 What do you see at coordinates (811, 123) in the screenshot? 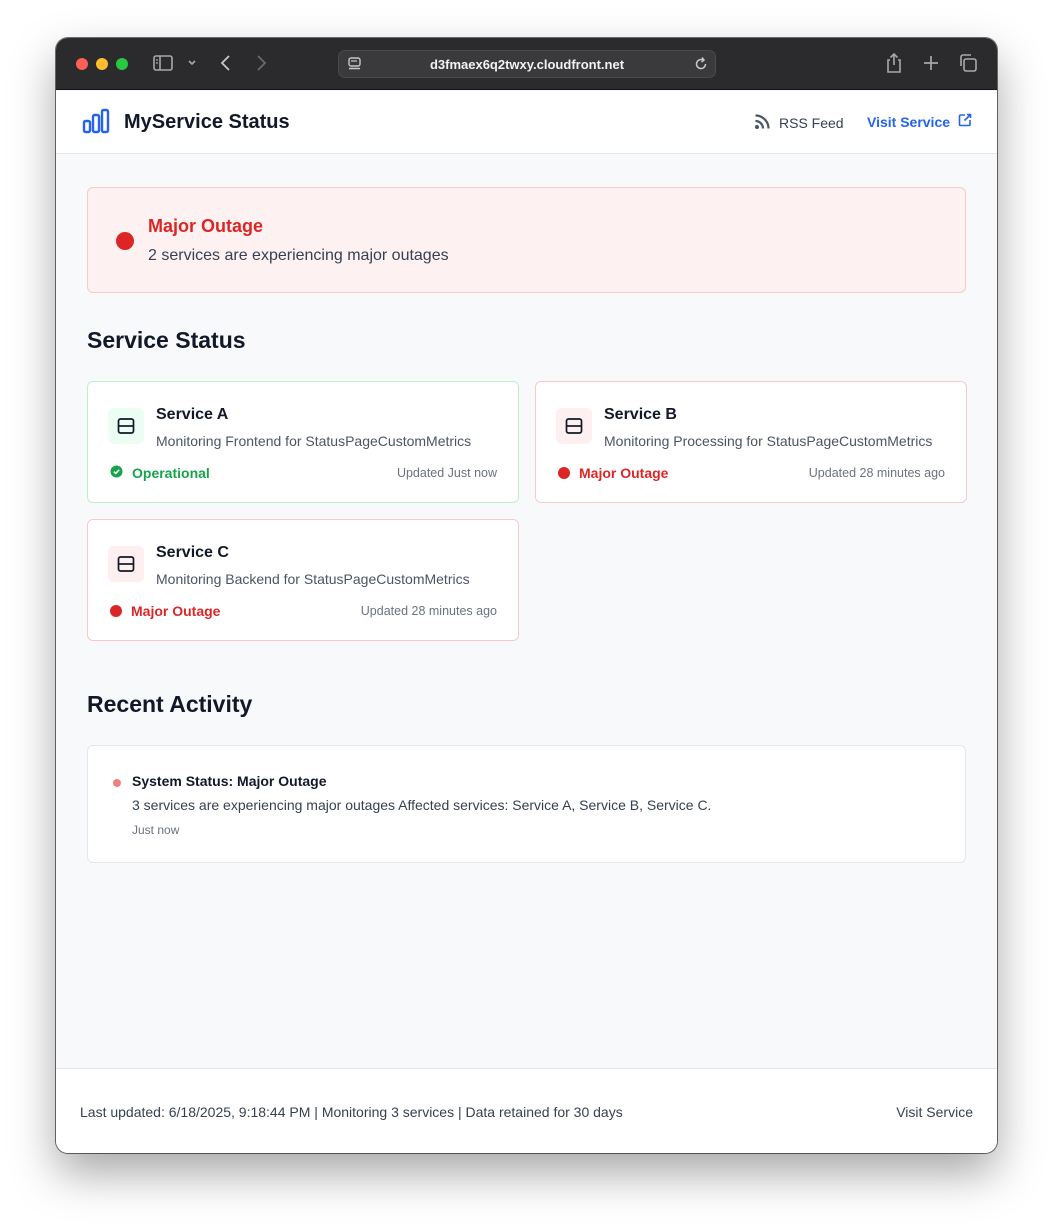
I see `rss-feed-label: RSS Feed` at bounding box center [811, 123].